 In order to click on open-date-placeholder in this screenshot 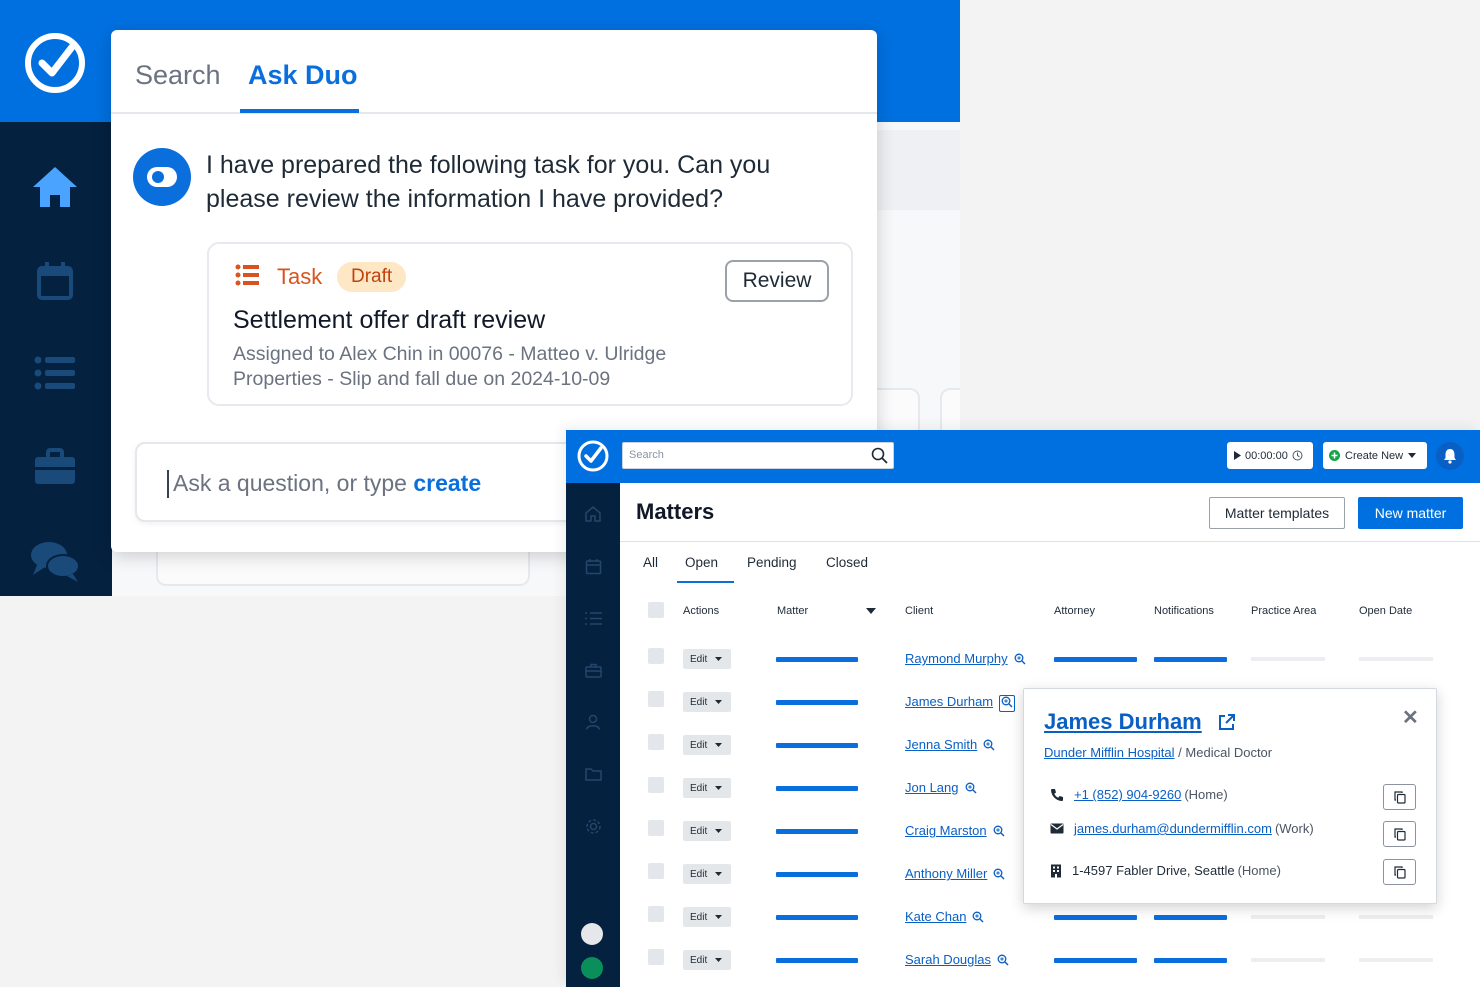, I will do `click(1396, 659)`.